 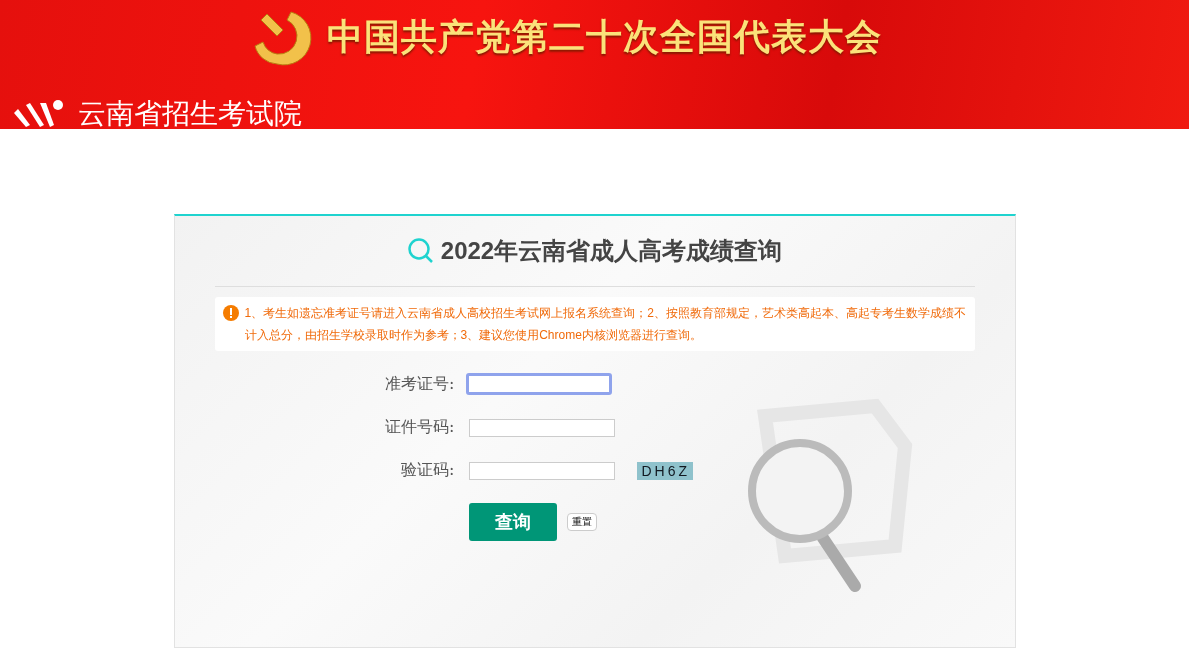 What do you see at coordinates (190, 114) in the screenshot?
I see `org-name: 云南省招生考试院` at bounding box center [190, 114].